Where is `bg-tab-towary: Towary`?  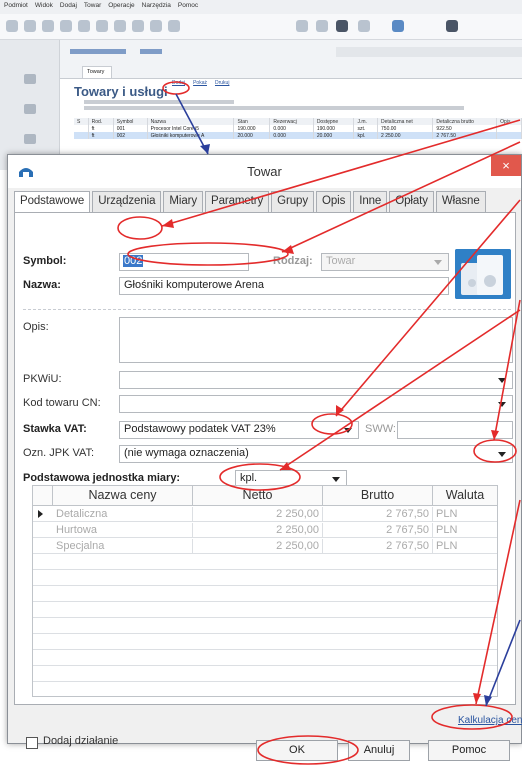
bg-tab-towary: Towary is located at coordinates (97, 72).